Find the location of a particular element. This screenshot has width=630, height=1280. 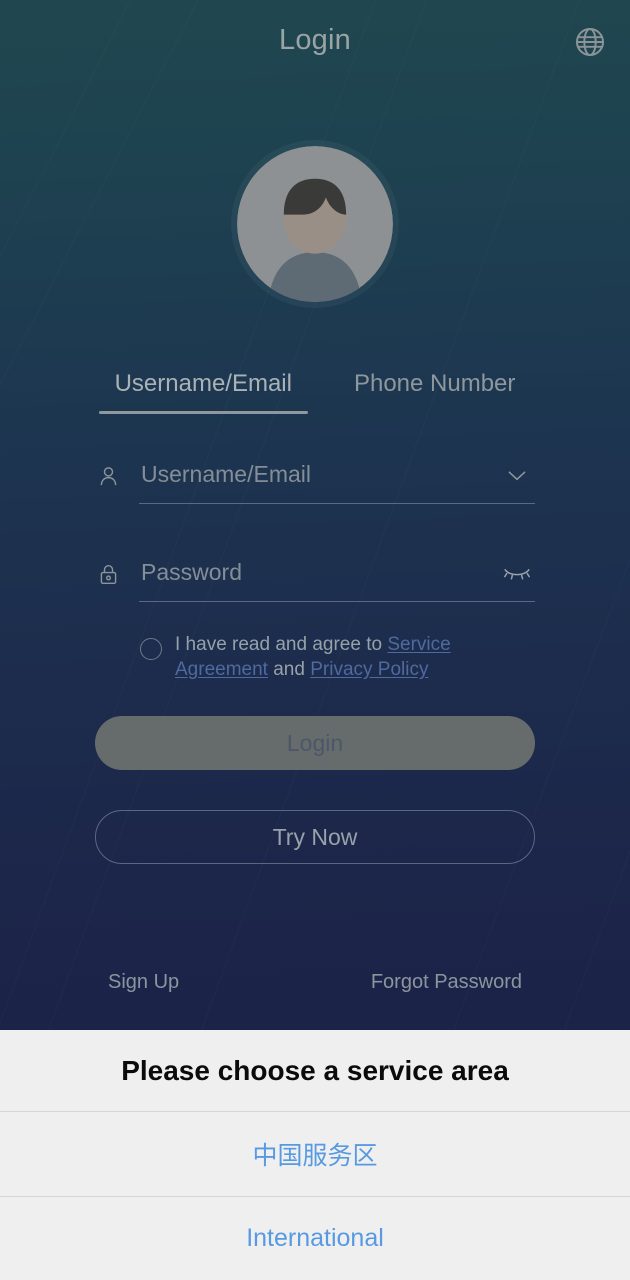

username-history-dropdown-button is located at coordinates (517, 475).